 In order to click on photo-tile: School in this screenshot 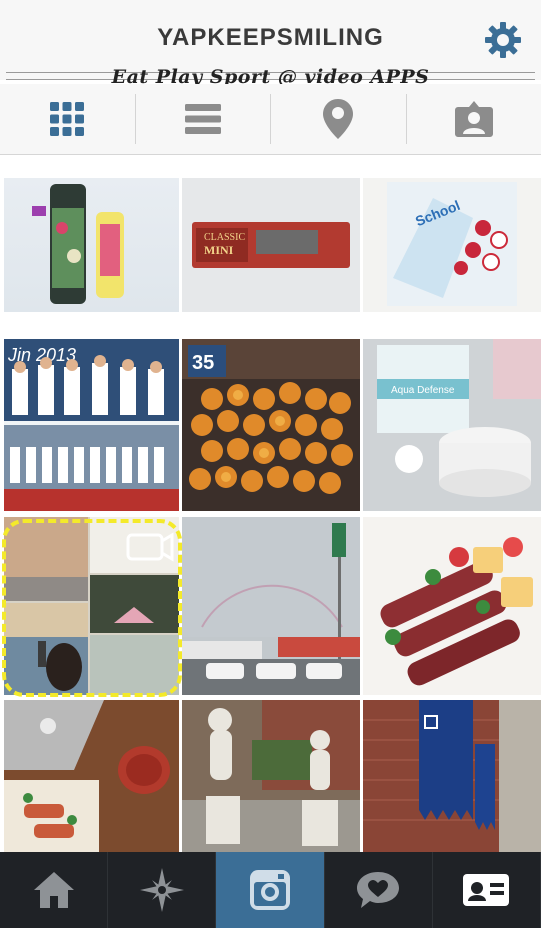, I will do `click(452, 245)`.